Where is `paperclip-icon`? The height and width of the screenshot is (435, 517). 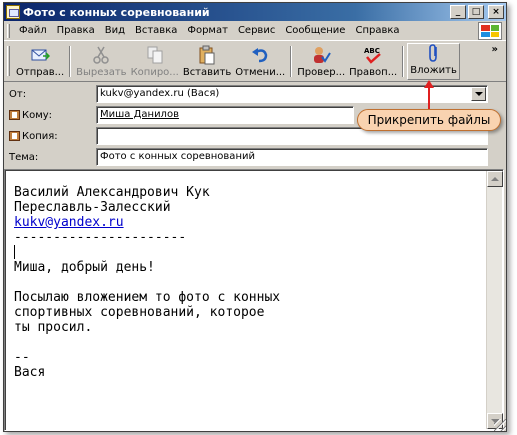 paperclip-icon is located at coordinates (434, 53).